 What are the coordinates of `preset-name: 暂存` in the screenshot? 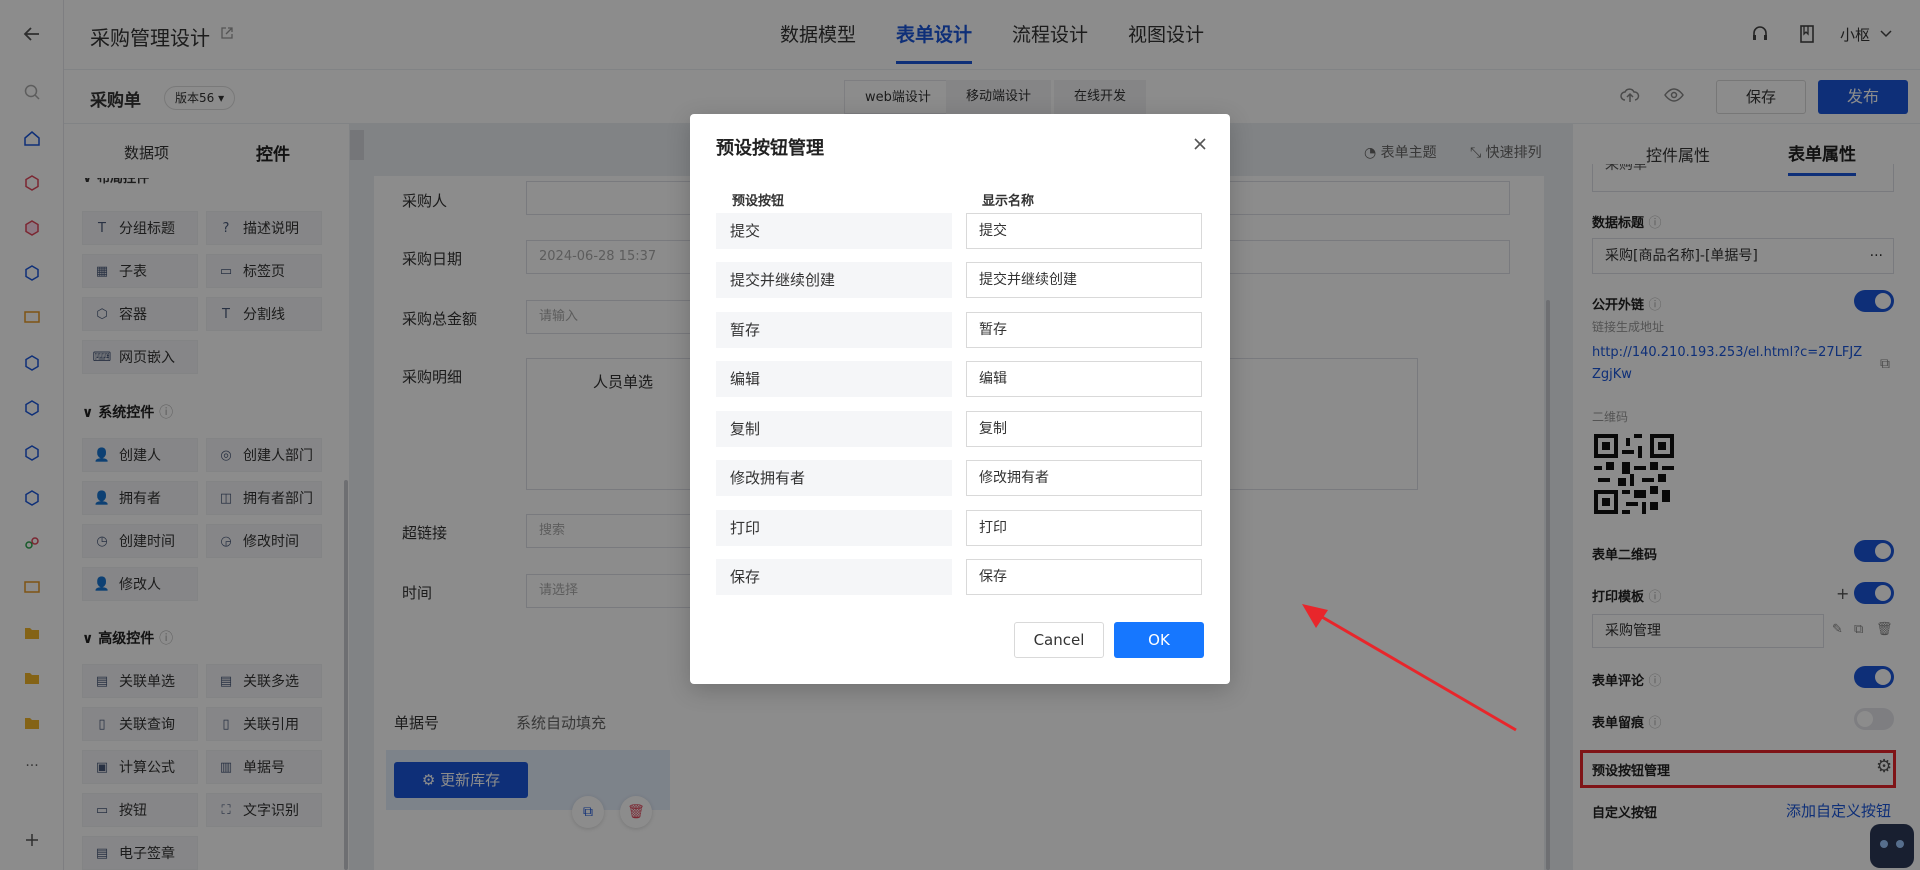 It's located at (834, 330).